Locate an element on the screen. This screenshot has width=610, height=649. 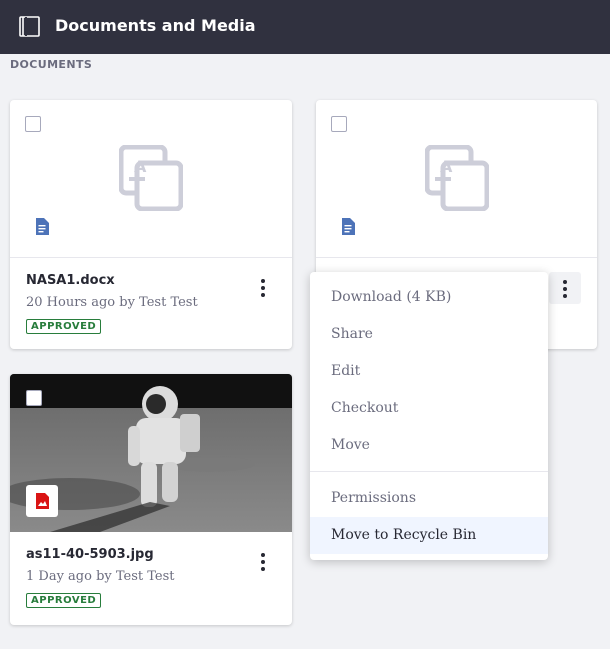
file-name: NASA1.docx is located at coordinates (70, 280).